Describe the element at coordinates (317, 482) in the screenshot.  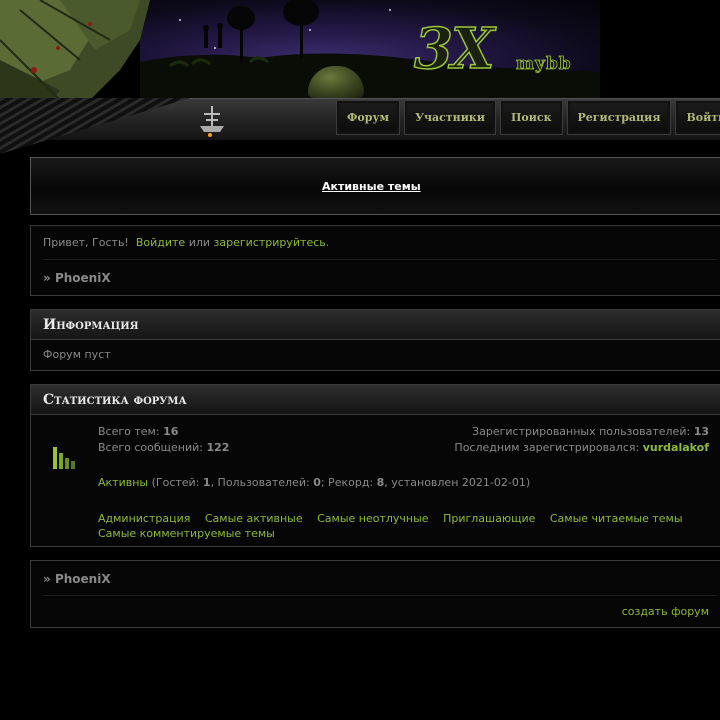
I see `members-value: 0` at that location.